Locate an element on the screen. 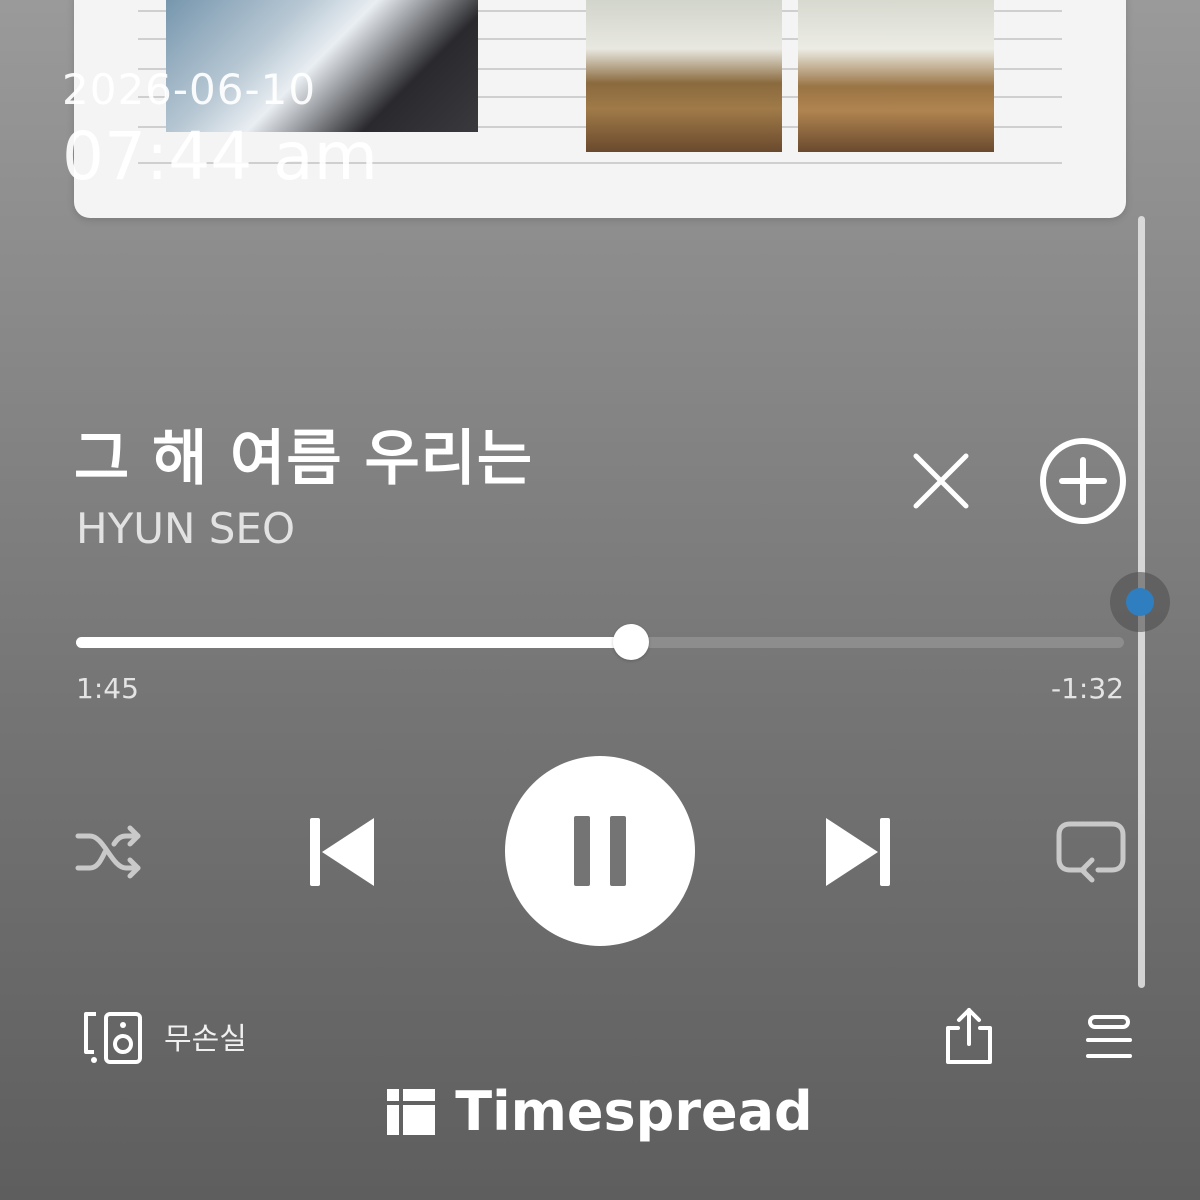 This screenshot has width=1200, height=1200. queue-list-icon is located at coordinates (1109, 1036).